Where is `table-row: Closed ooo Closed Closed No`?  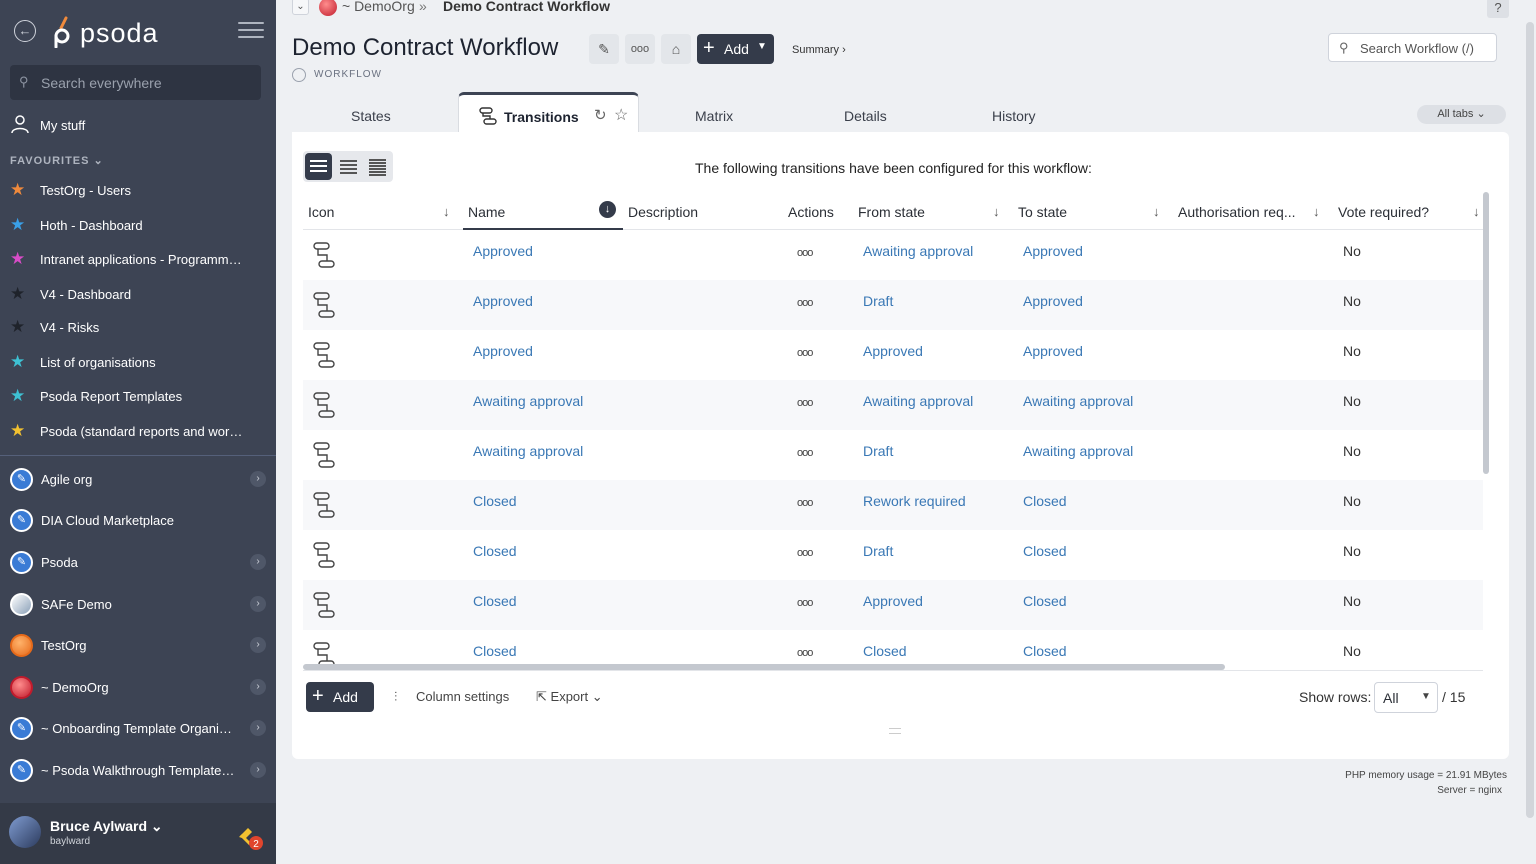
table-row: Closed ooo Closed Closed No is located at coordinates (893, 648).